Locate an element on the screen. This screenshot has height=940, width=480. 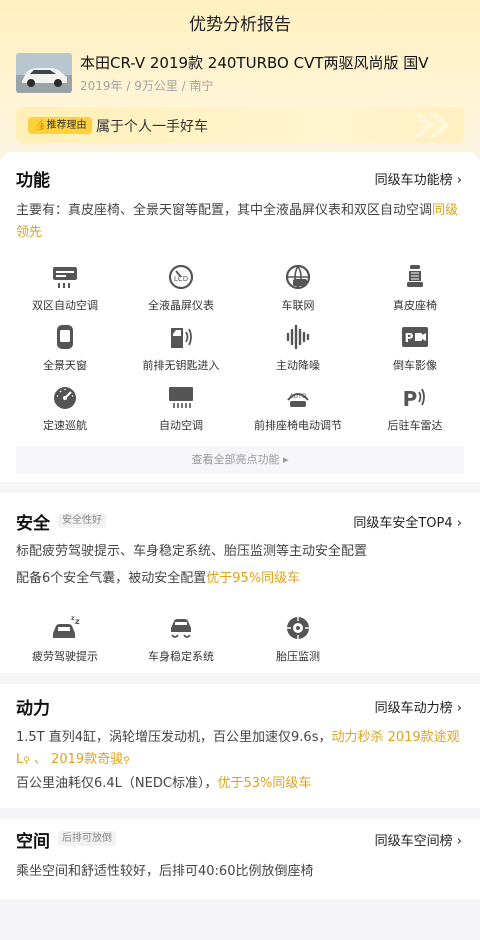
feature-connected-car: 车联网 is located at coordinates (298, 288).